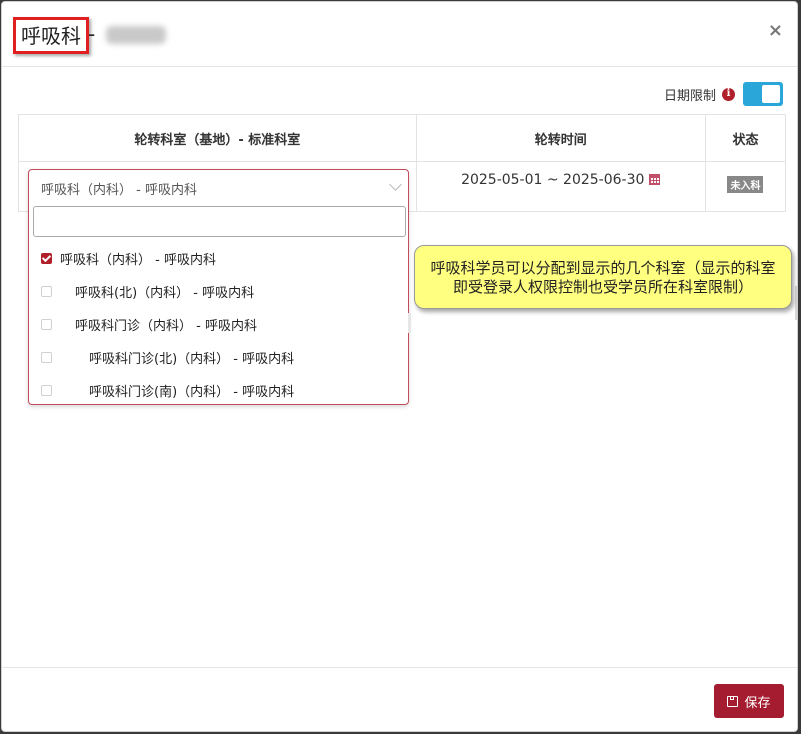  I want to click on date-limit-toggle, so click(763, 94).